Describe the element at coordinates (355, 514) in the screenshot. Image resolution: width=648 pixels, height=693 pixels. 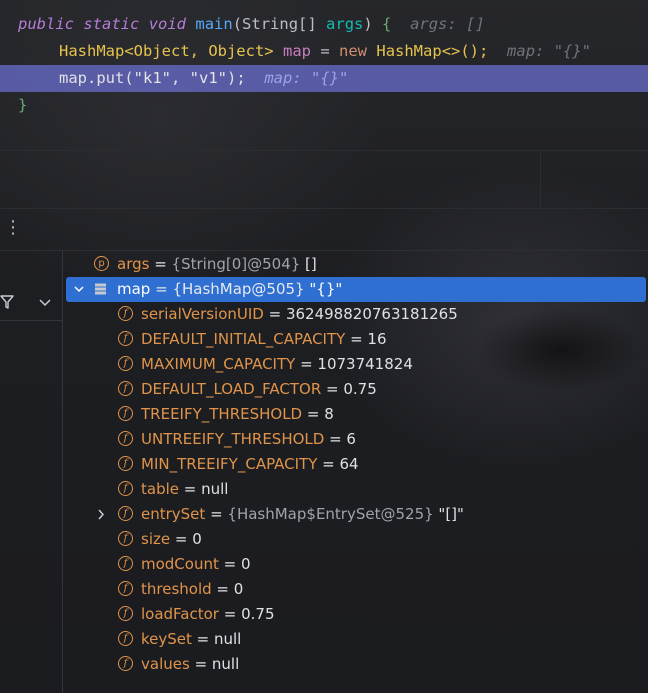
I see `variable-row-entrySet: f entrySet = {HashMap$EntrySet@525} "[]"` at that location.